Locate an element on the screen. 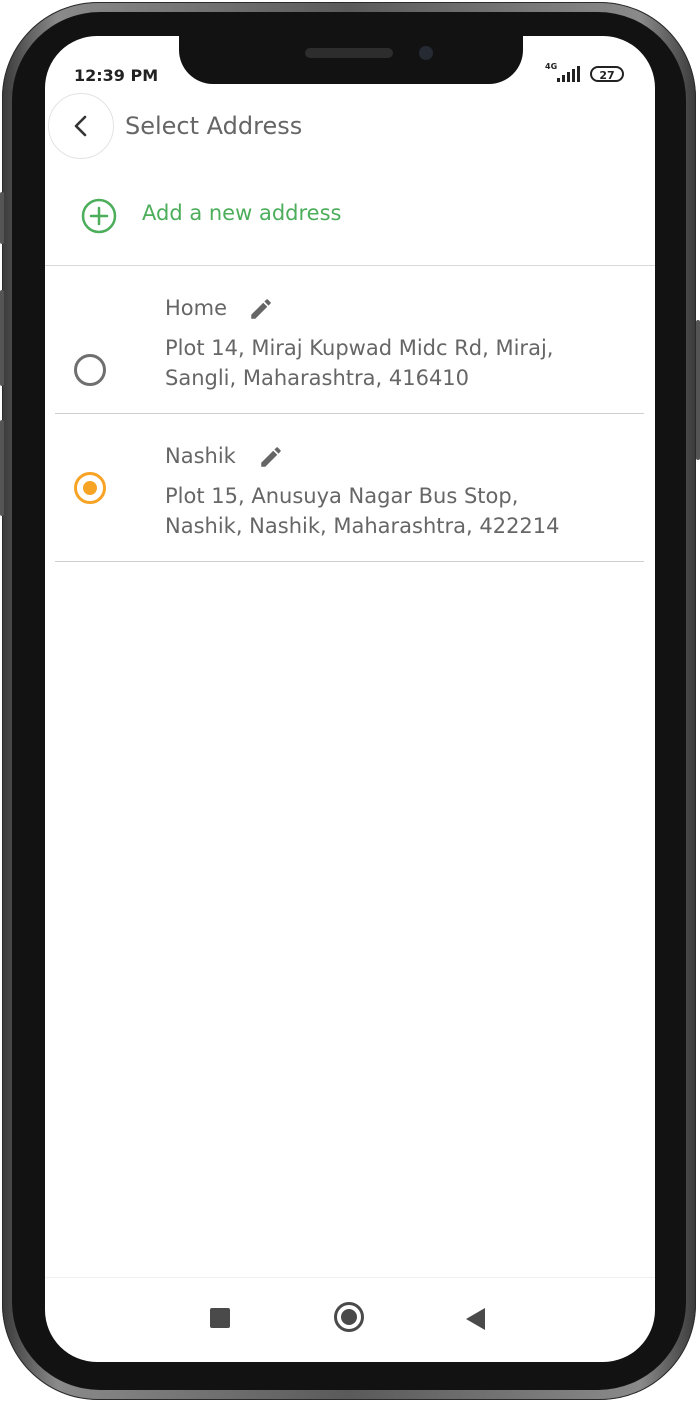 The image size is (700, 1404). radio-button-unselected is located at coordinates (90, 370).